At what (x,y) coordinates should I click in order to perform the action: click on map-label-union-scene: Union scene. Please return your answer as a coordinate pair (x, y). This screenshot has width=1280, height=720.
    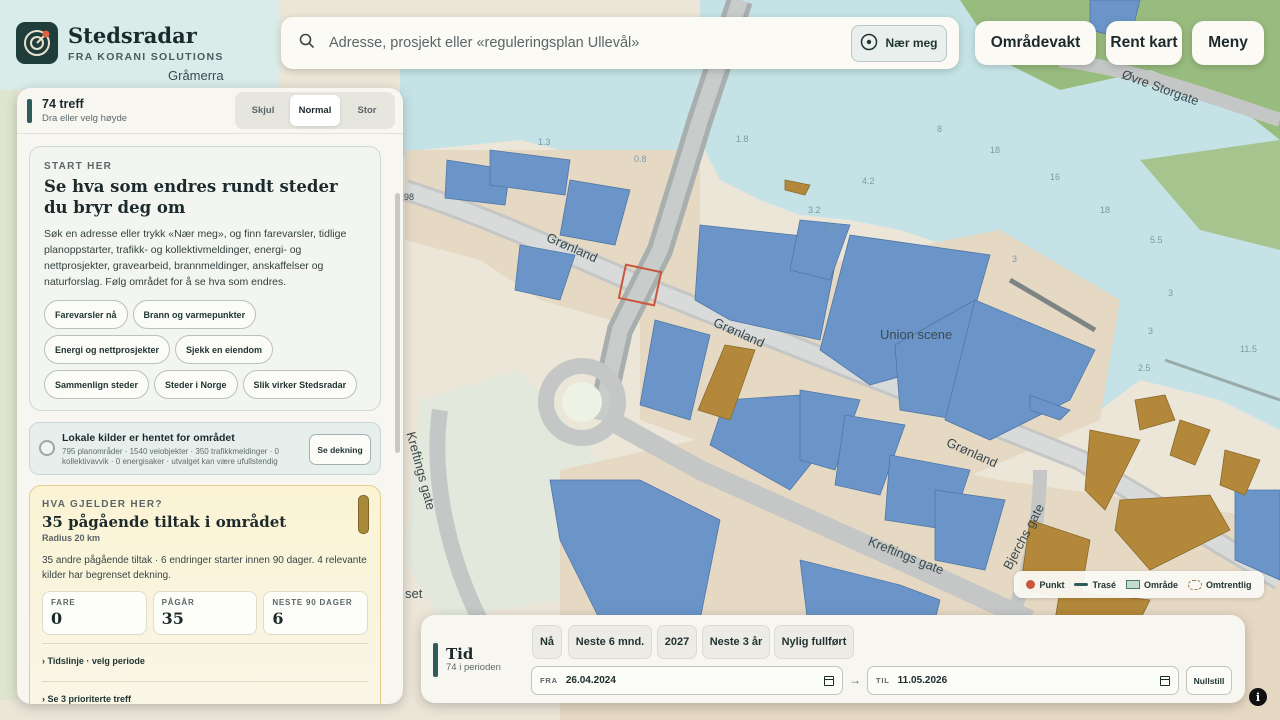
    Looking at the image, I should click on (916, 334).